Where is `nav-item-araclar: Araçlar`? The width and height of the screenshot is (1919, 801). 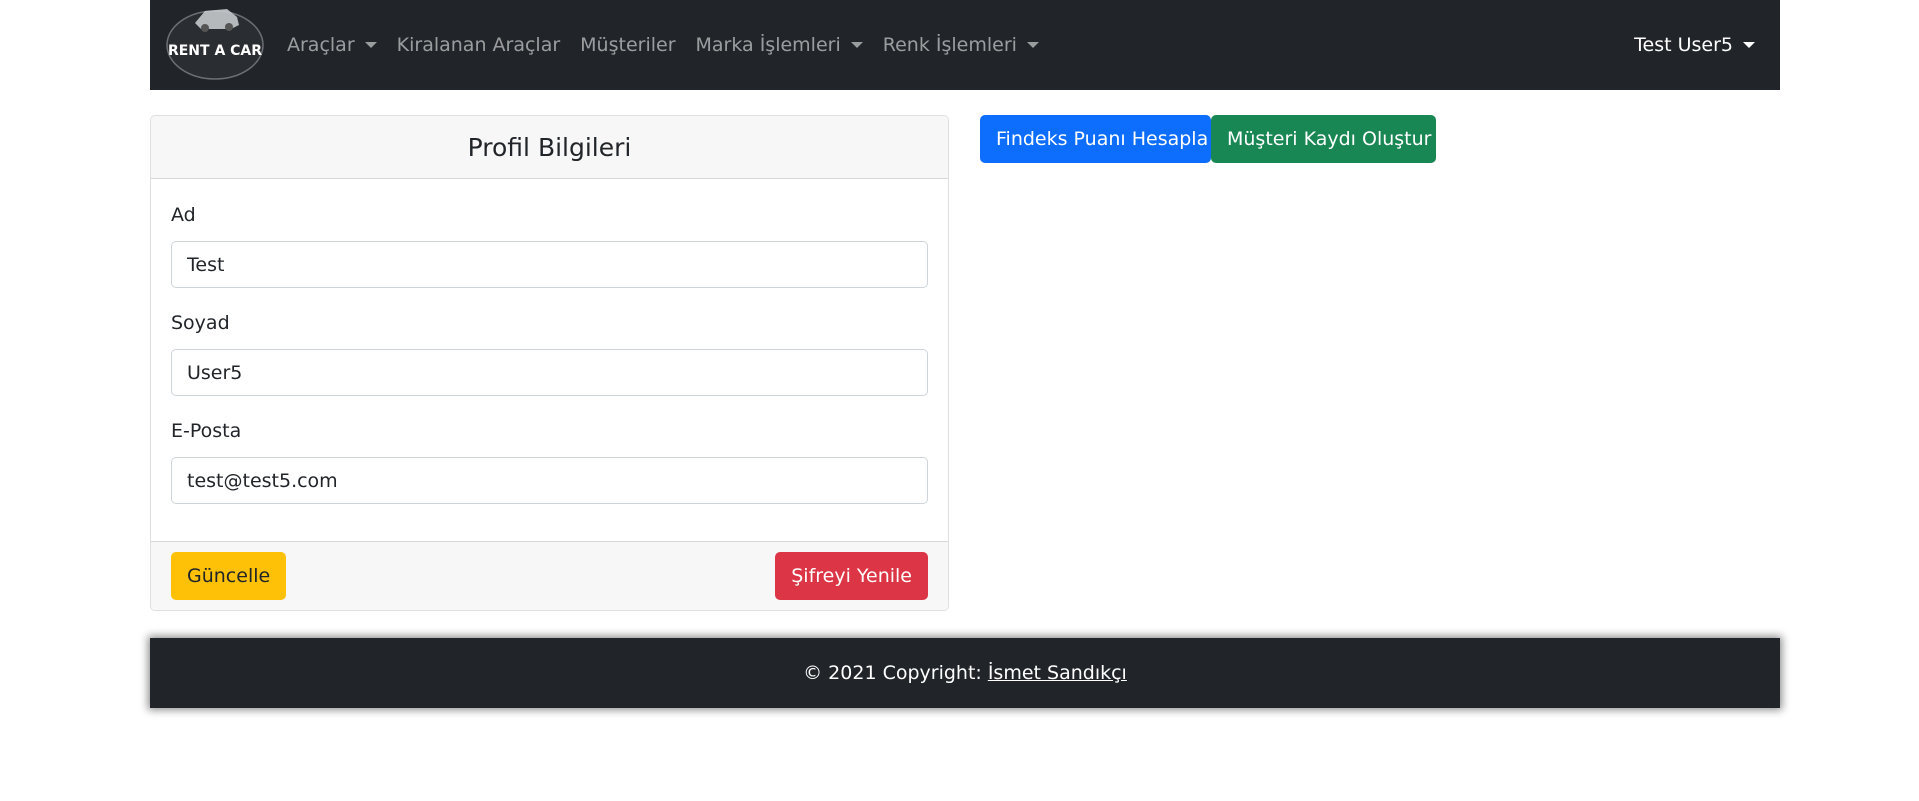
nav-item-araclar: Araçlar is located at coordinates (332, 45).